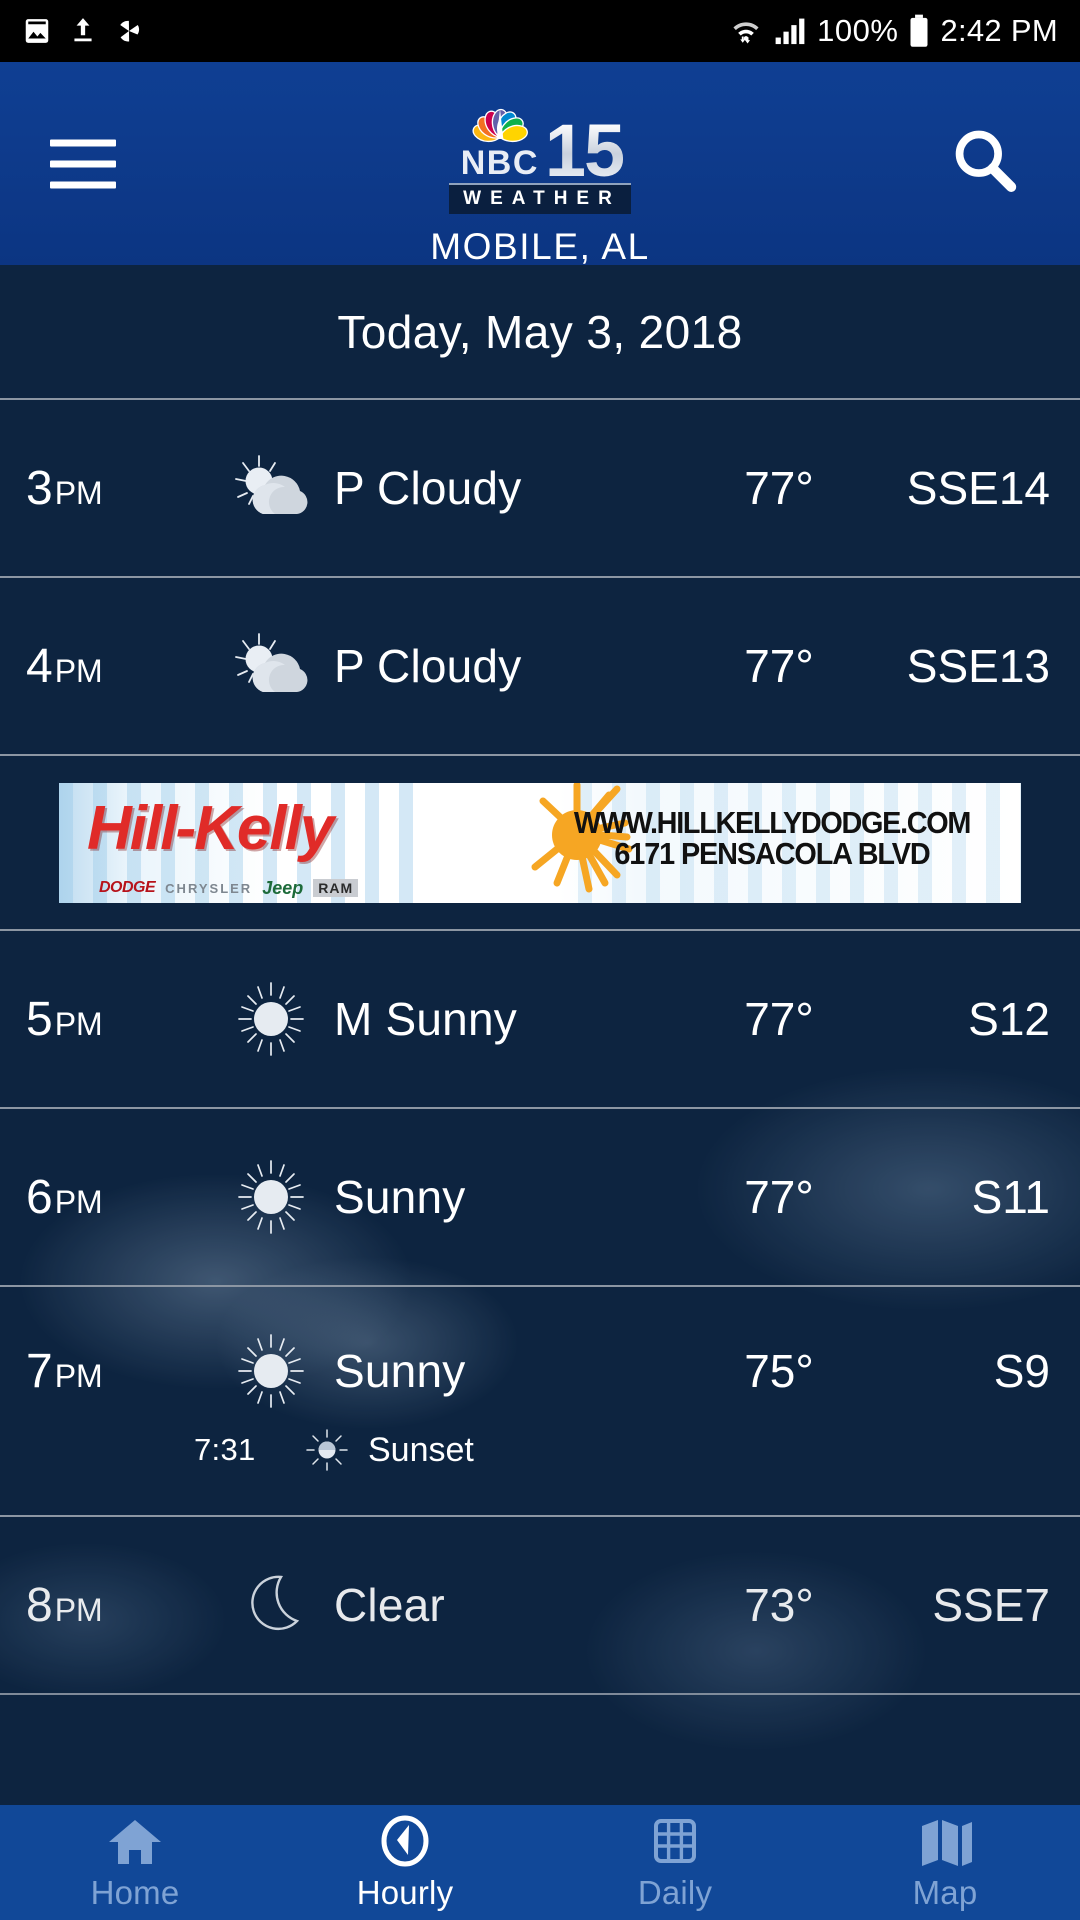 This screenshot has width=1080, height=1920. I want to click on app-header: NBC 15 WEATHER MOBILE, AL, so click(540, 165).